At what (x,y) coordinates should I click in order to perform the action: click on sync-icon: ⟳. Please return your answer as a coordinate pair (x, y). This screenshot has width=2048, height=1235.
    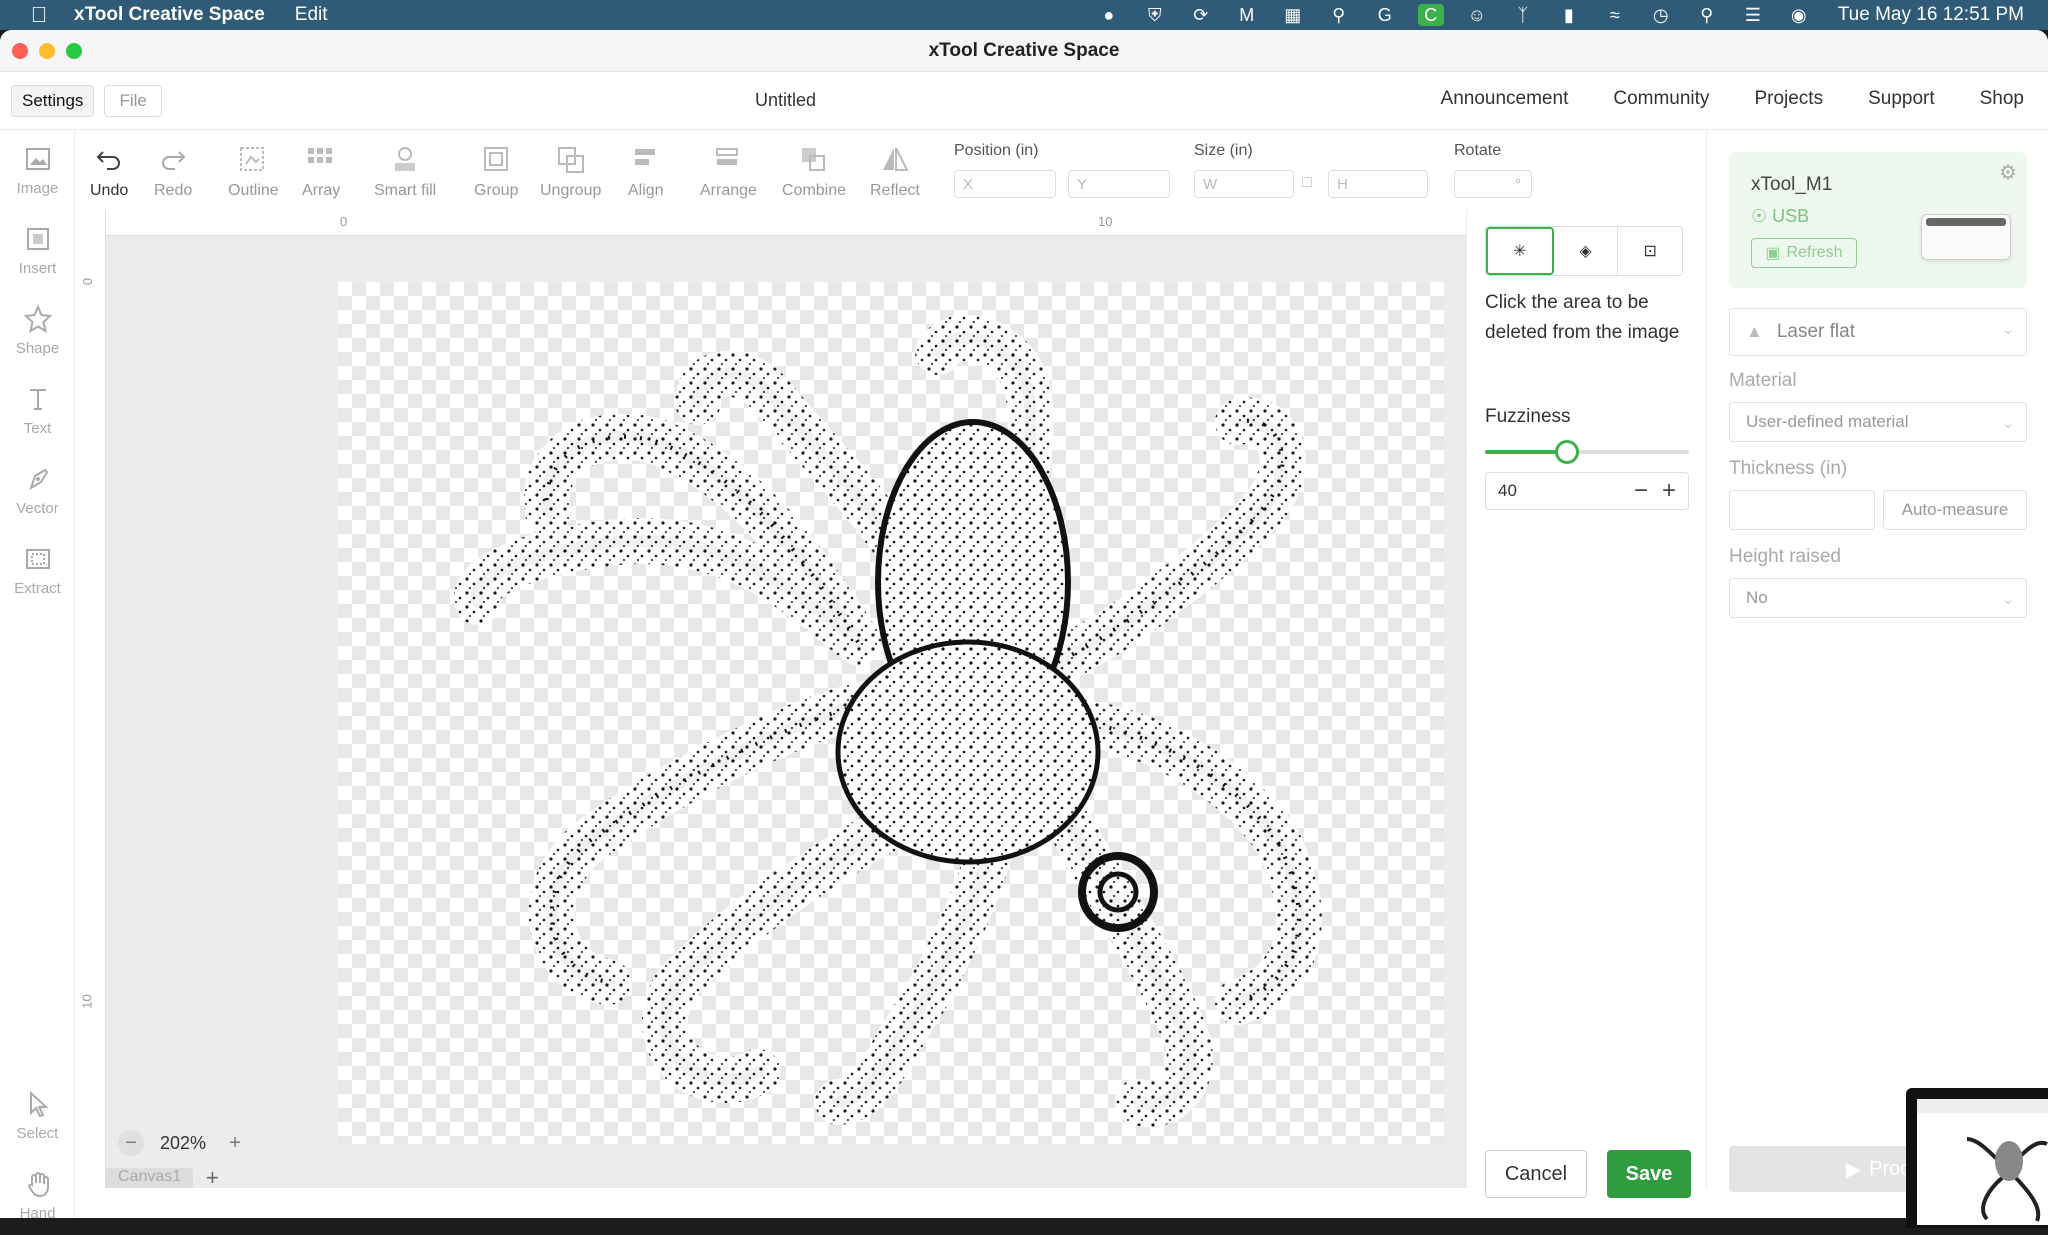
    Looking at the image, I should click on (1201, 15).